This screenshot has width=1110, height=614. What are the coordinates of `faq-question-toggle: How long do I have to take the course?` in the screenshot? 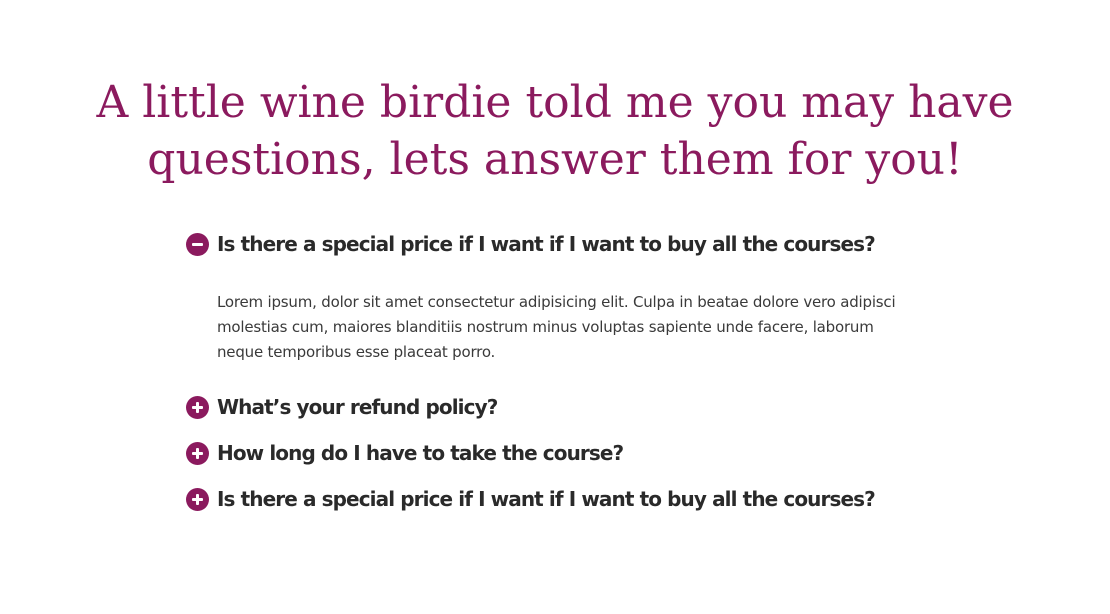 It's located at (556, 453).